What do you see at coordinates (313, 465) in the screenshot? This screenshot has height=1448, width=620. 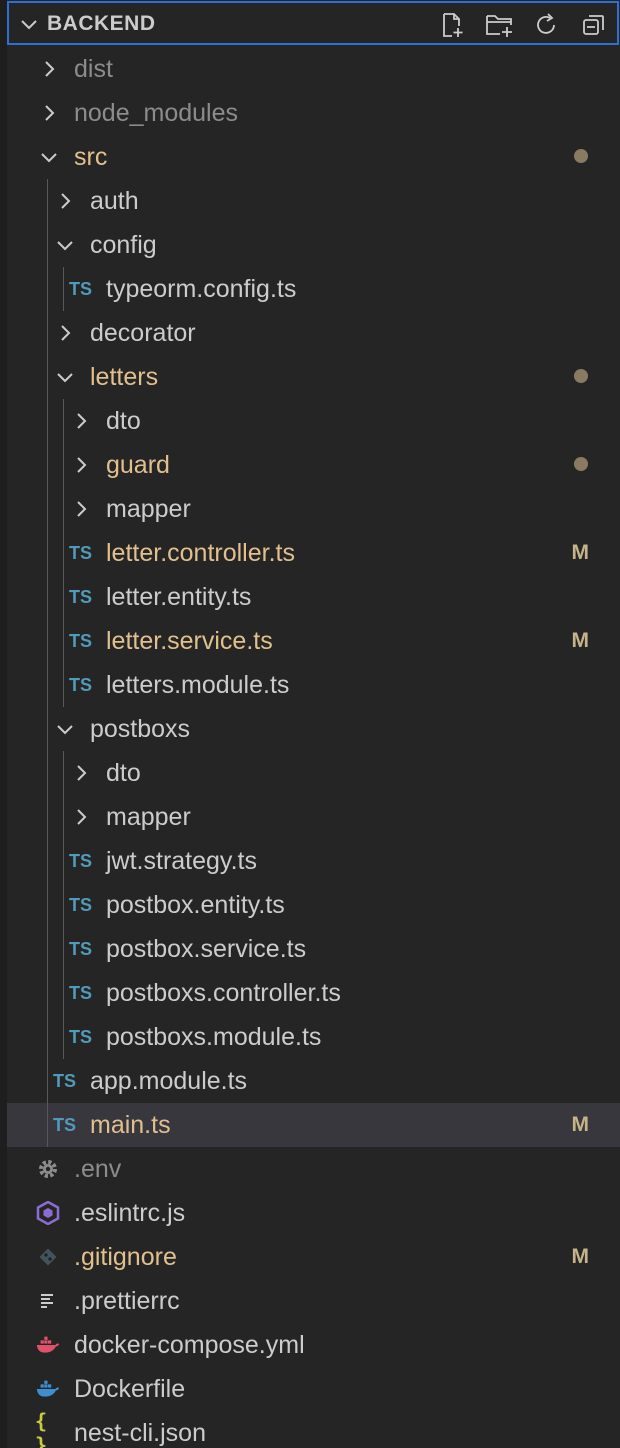 I see `tree-folder-row: guard` at bounding box center [313, 465].